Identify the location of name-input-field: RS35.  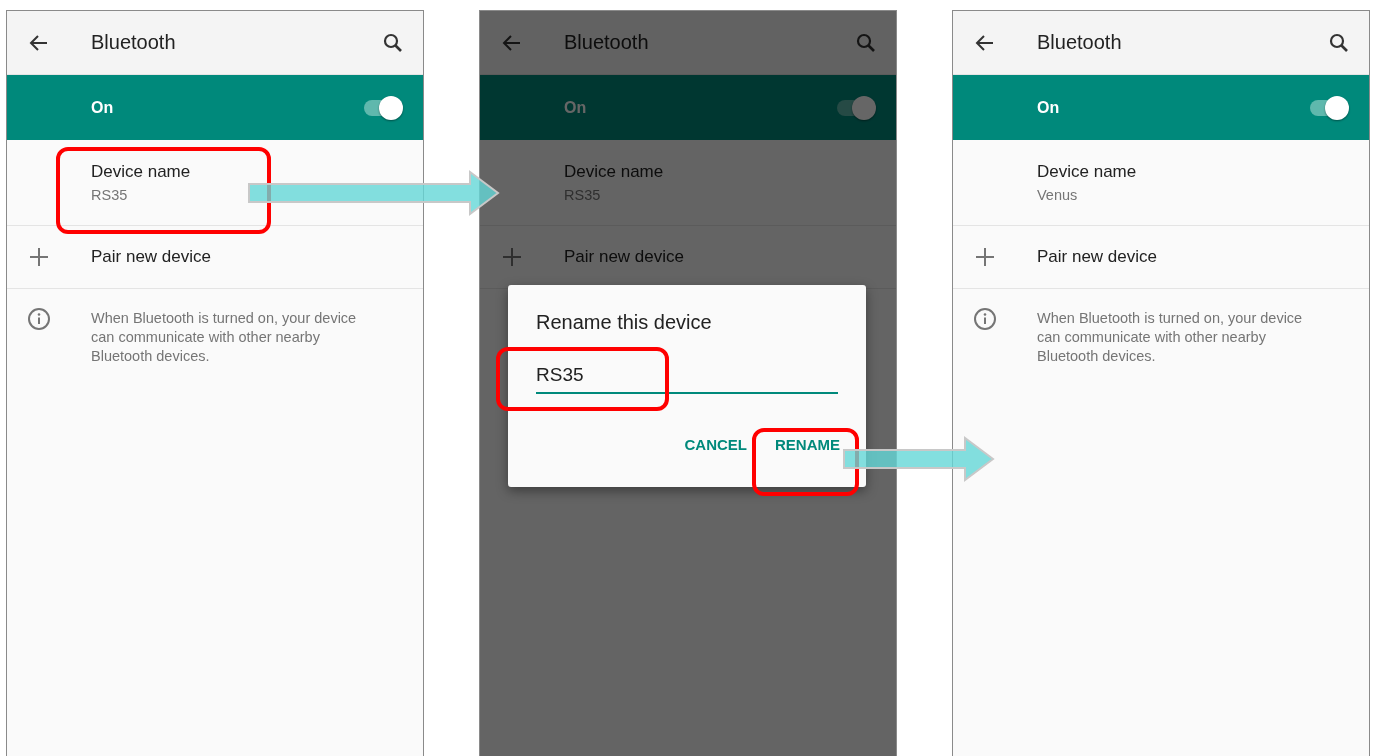
(687, 379).